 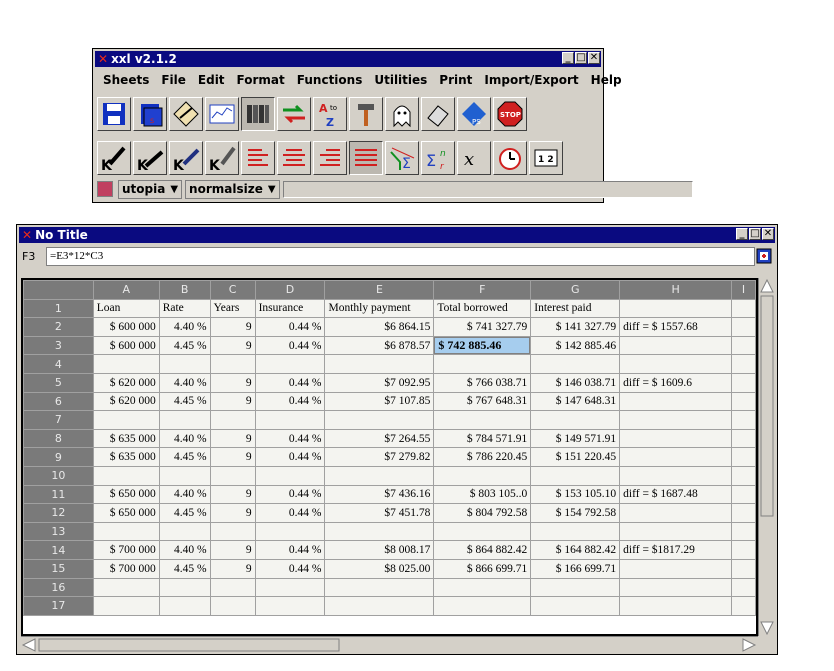 What do you see at coordinates (743, 401) in the screenshot?
I see `cell-i6` at bounding box center [743, 401].